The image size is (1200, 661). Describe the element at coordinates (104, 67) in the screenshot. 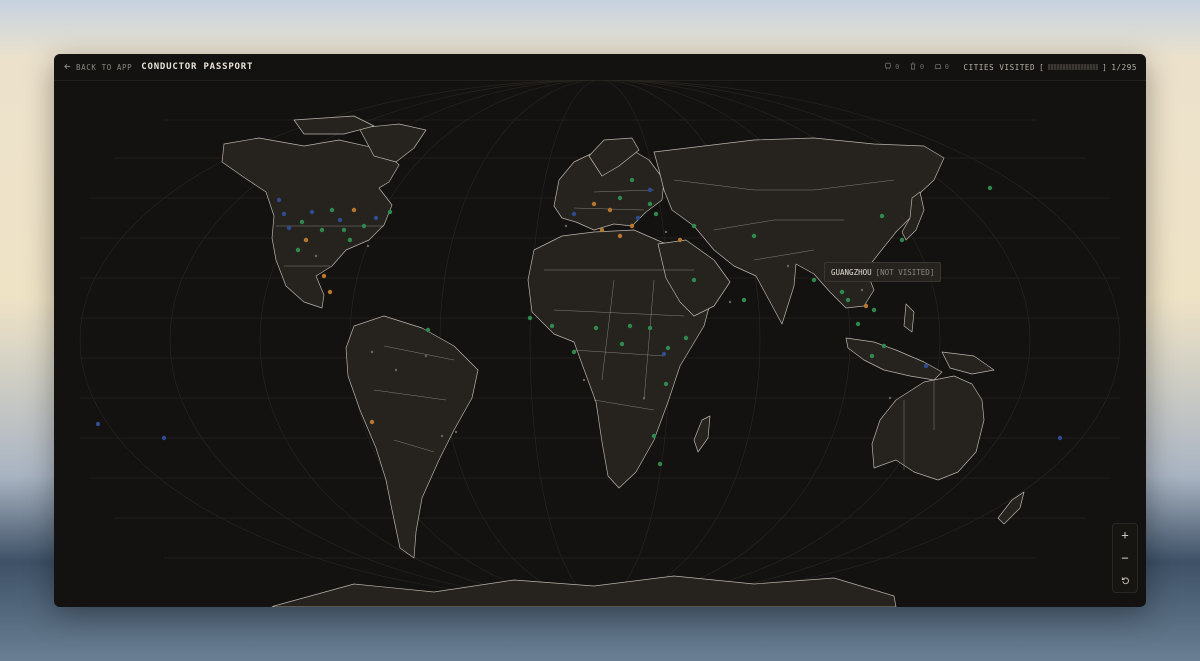

I see `back-label: BACK TO APP` at that location.